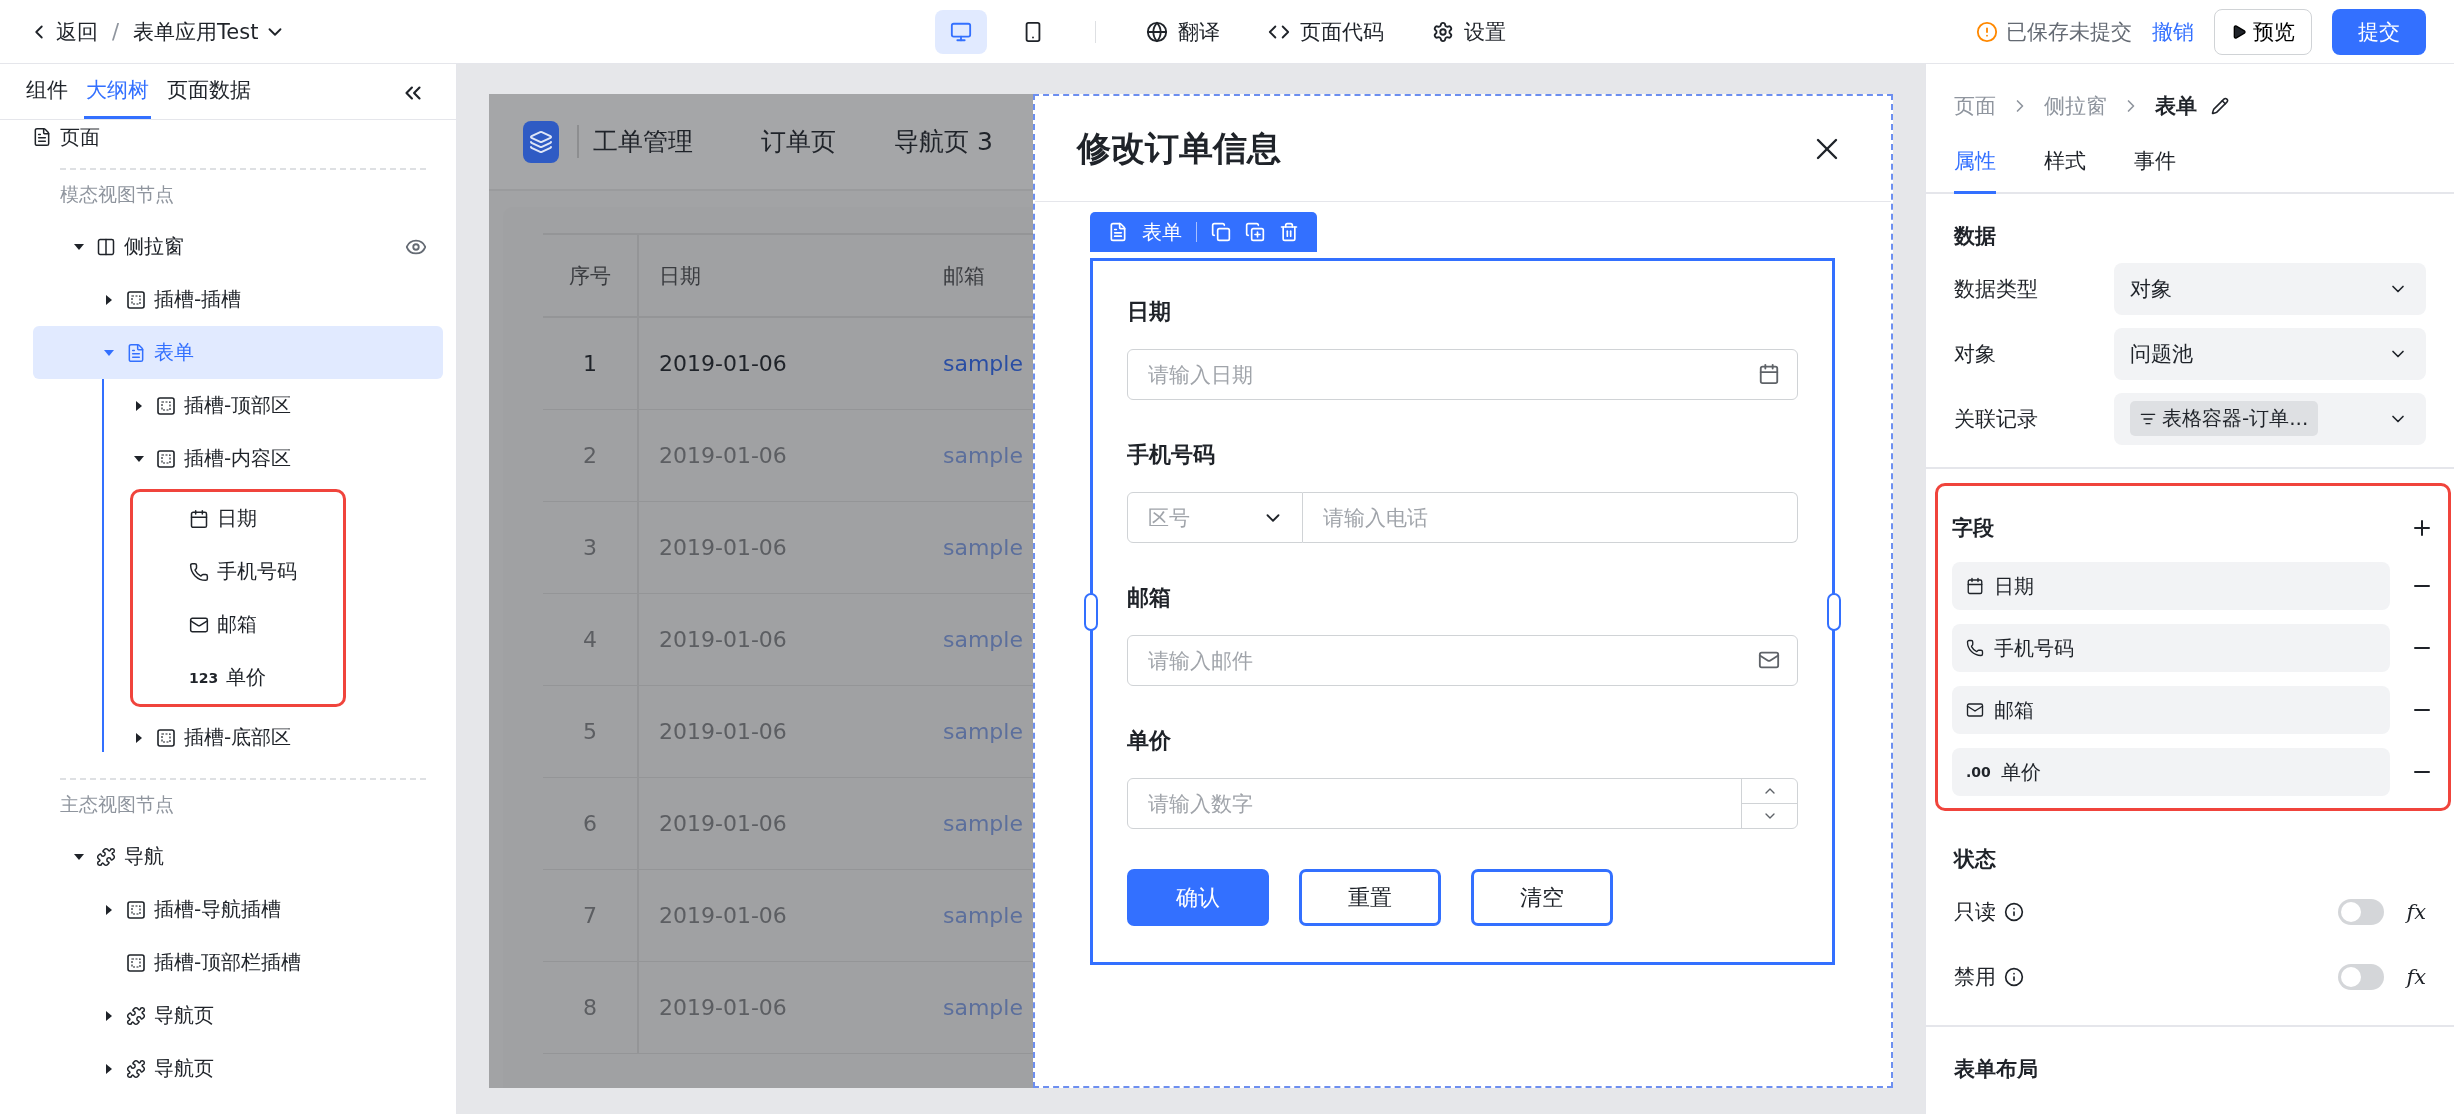 This screenshot has width=2454, height=1114. Describe the element at coordinates (1975, 859) in the screenshot. I see `section-title: 状态` at that location.